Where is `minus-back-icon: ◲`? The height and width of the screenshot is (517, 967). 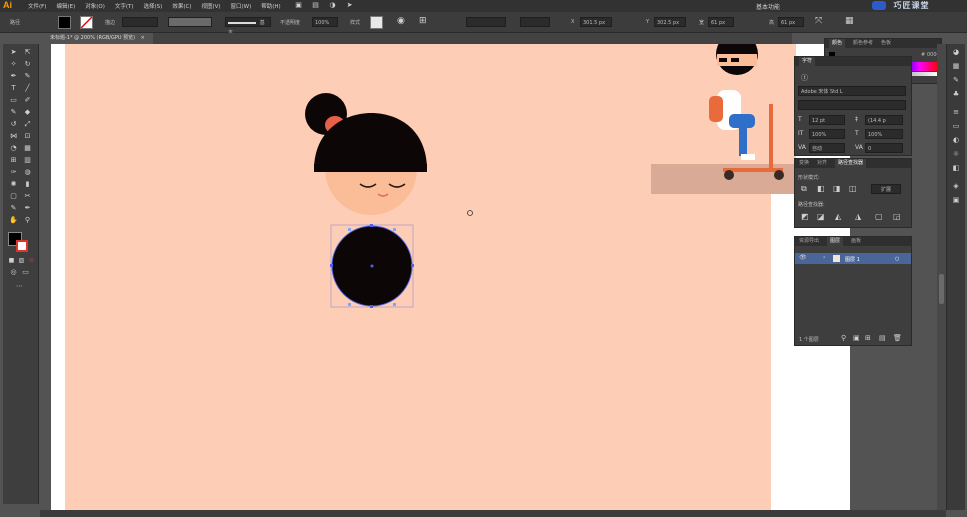 minus-back-icon: ◲ is located at coordinates (897, 216).